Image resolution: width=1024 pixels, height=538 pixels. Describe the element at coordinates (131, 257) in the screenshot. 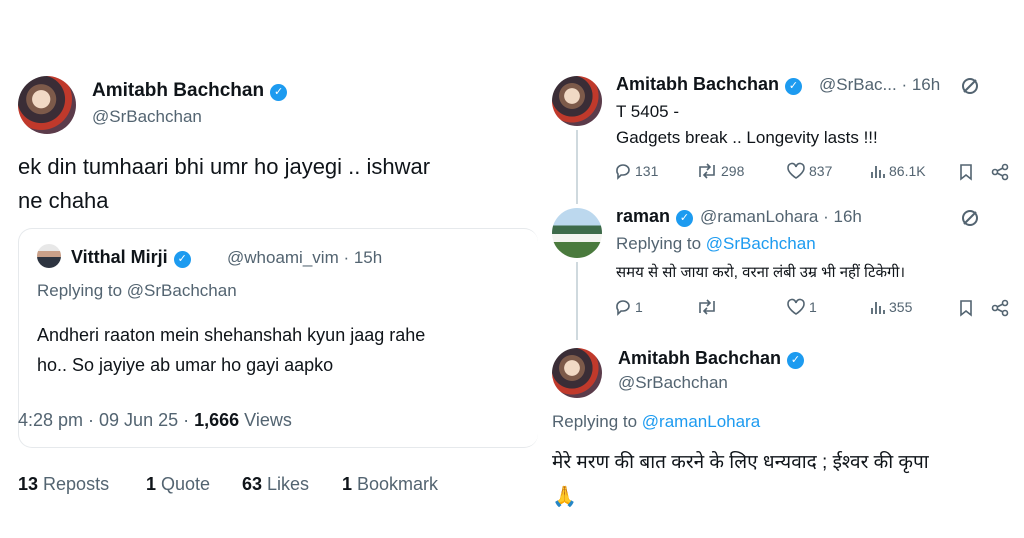

I see `quoted-author-name: Vitthal Mirji ✓` at that location.